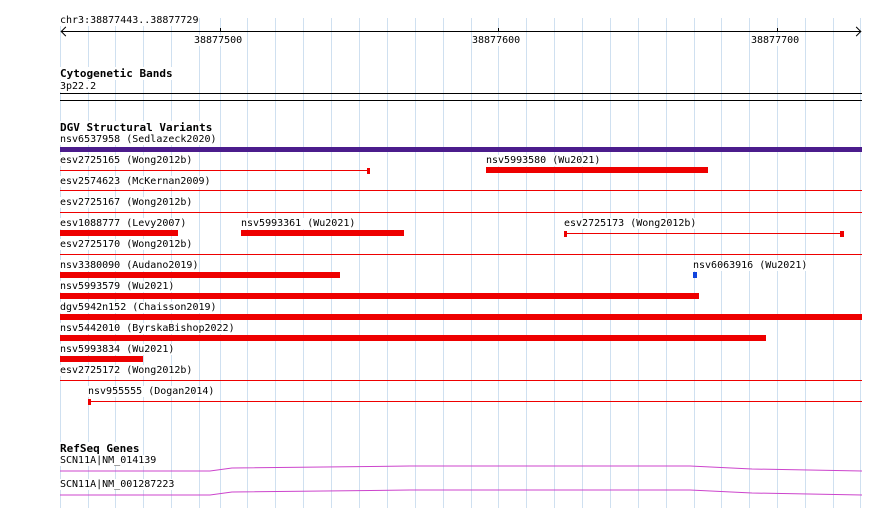  Describe the element at coordinates (118, 484) in the screenshot. I see `gene-label: SCN11A|NM_001287223` at that location.